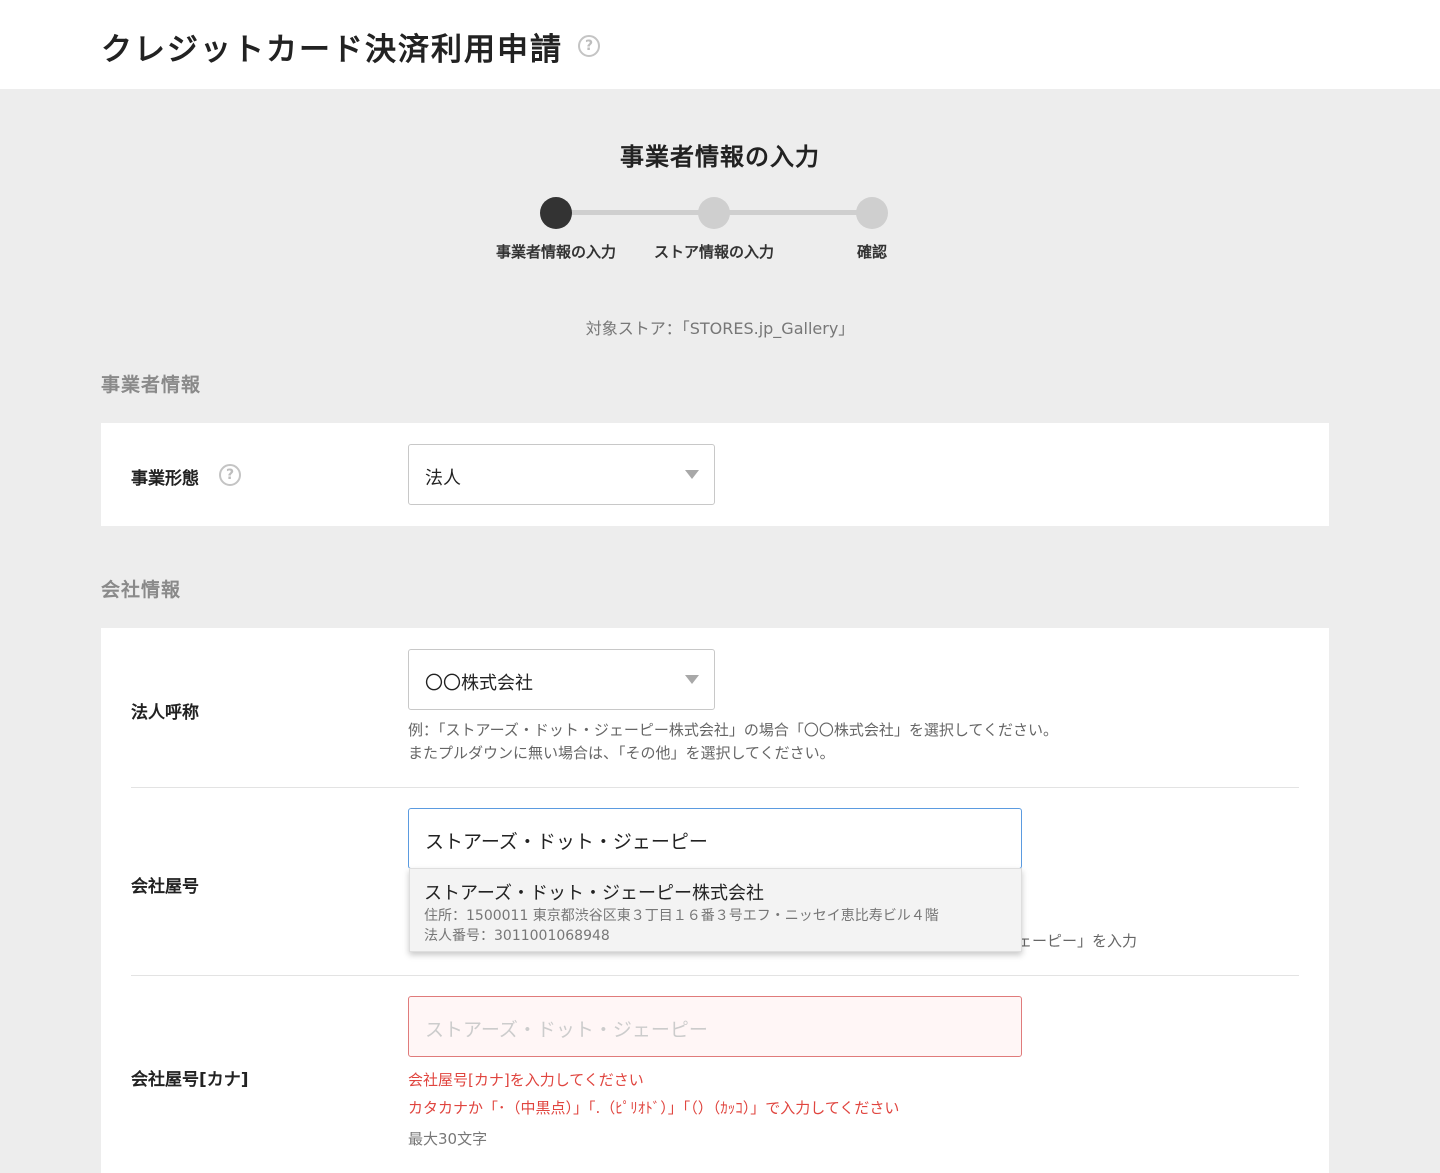 This screenshot has width=1440, height=1173. What do you see at coordinates (555, 252) in the screenshot?
I see `step-label-1: 事業者情報の入力` at bounding box center [555, 252].